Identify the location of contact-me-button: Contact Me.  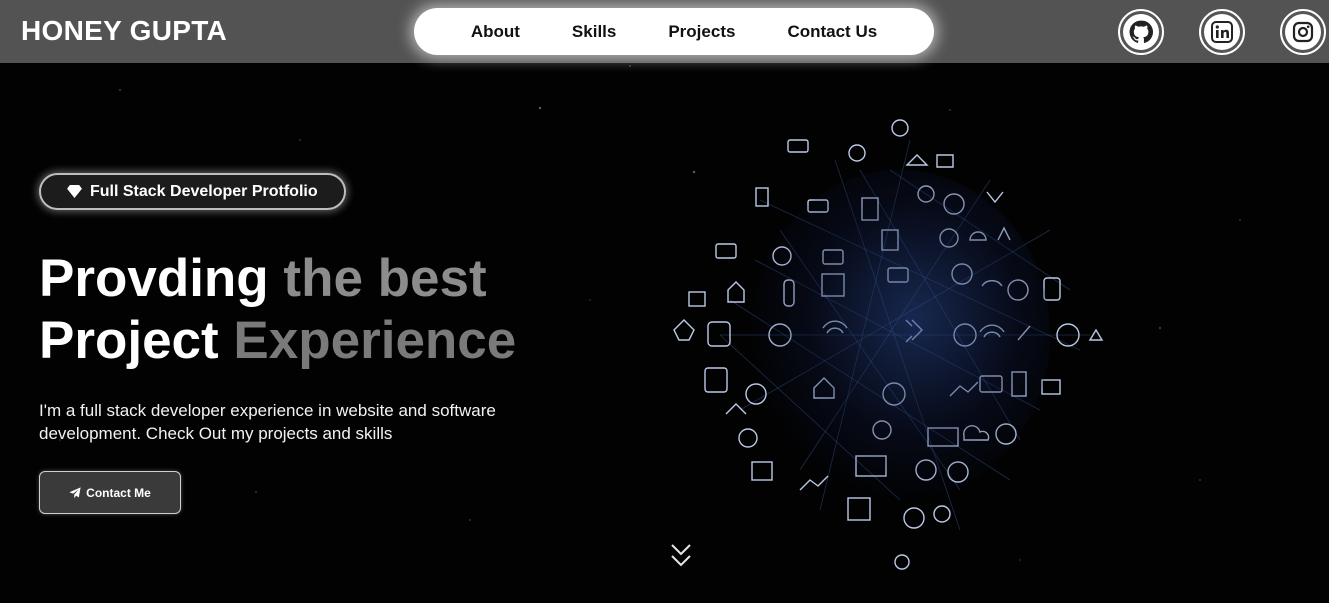
(110, 492).